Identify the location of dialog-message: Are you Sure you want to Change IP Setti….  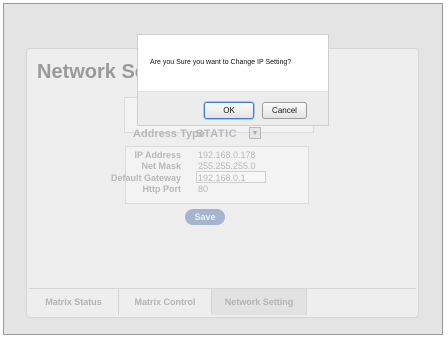
(221, 62).